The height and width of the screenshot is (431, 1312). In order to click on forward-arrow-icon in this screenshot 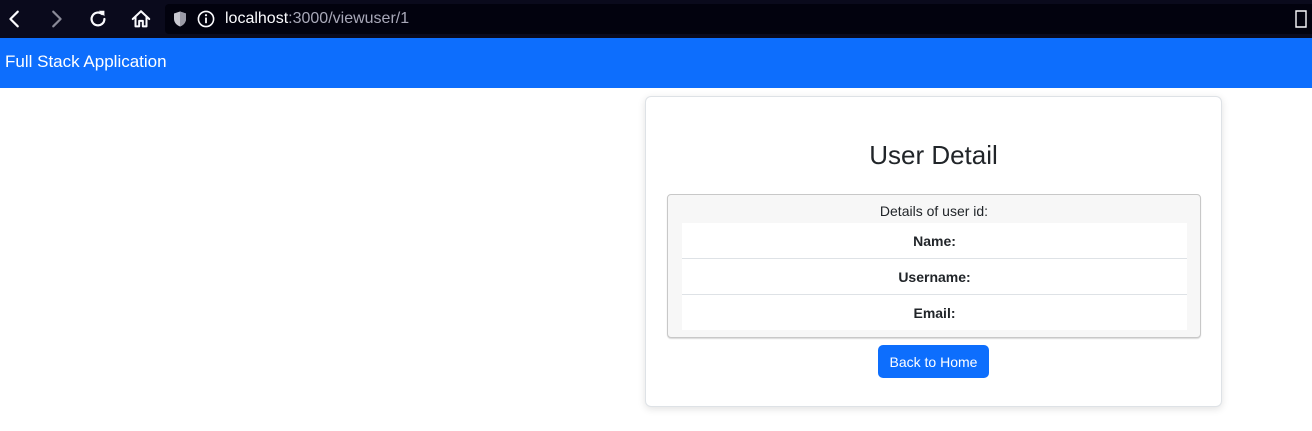, I will do `click(56, 19)`.